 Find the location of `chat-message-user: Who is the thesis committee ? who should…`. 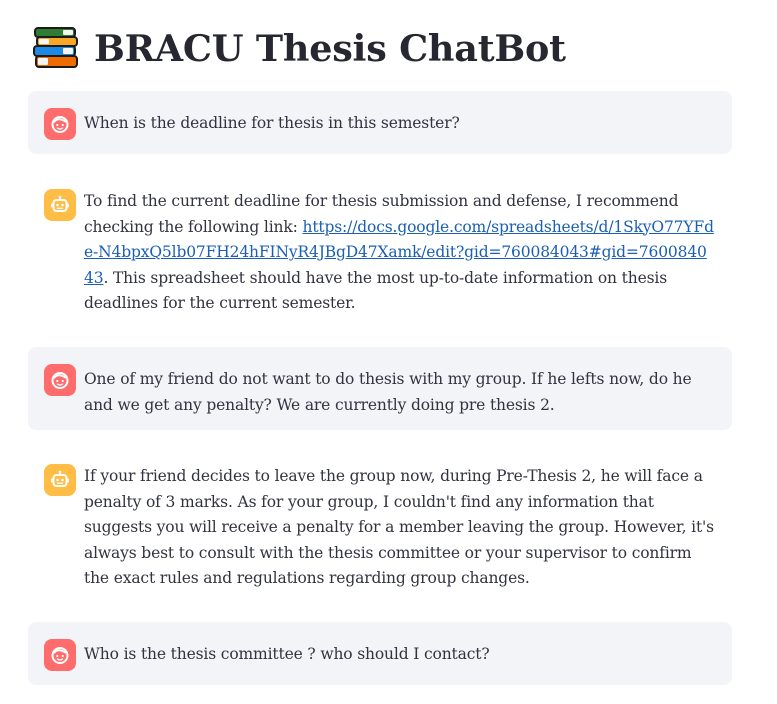

chat-message-user: Who is the thesis committee ? who should… is located at coordinates (380, 653).